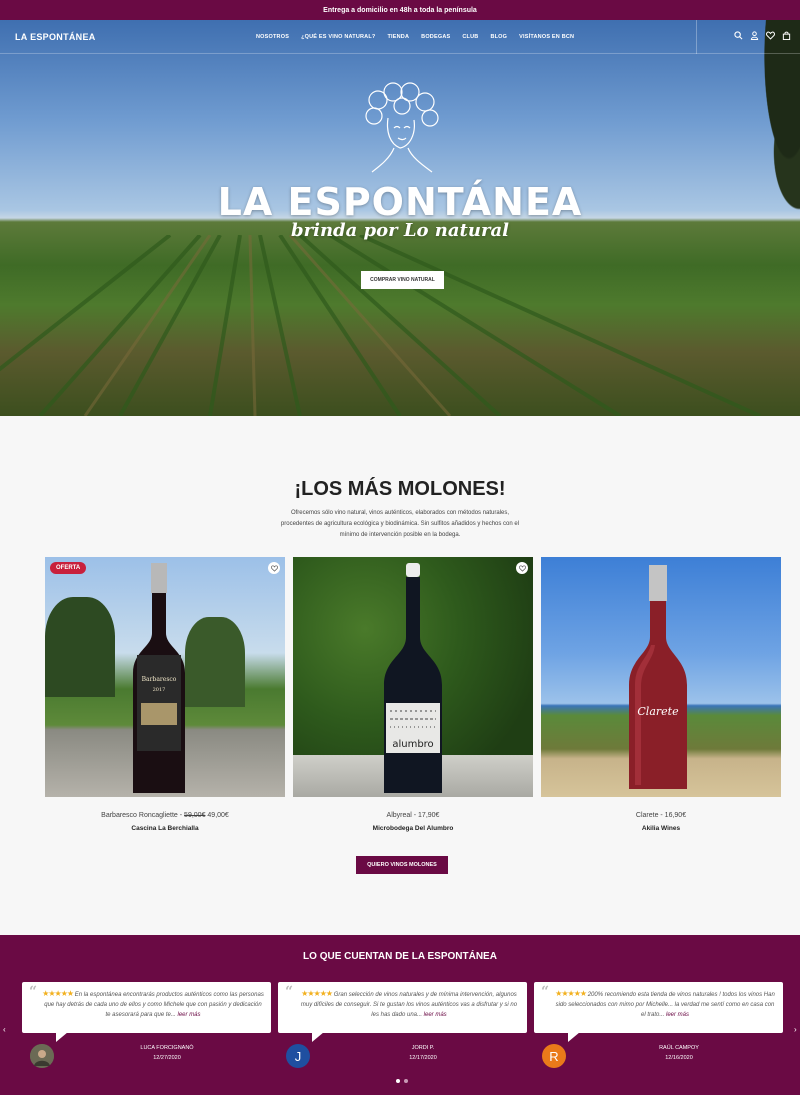  I want to click on featured-title: ¡LOS MÁS MOLONES!, so click(400, 489).